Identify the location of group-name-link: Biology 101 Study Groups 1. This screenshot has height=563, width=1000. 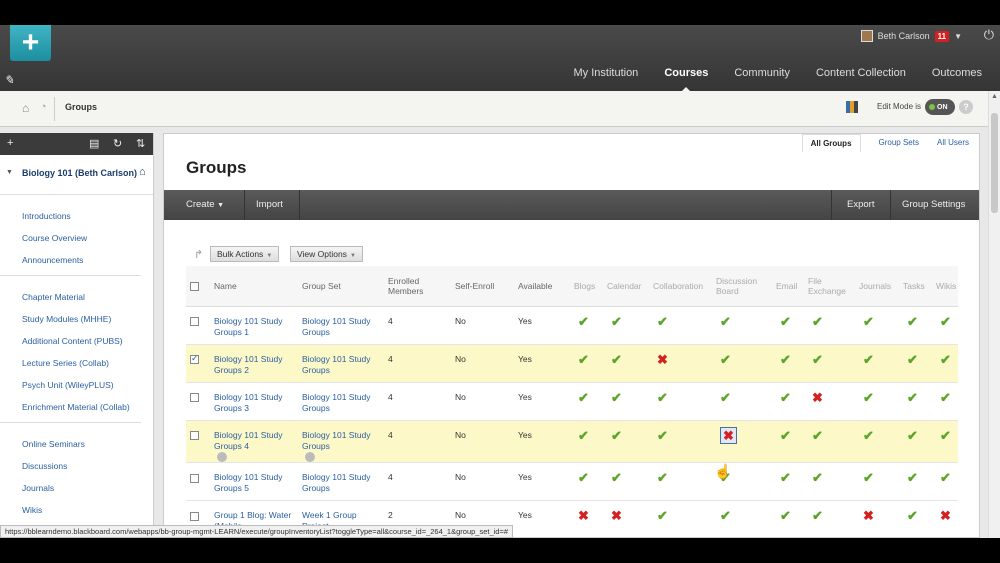
(256, 327).